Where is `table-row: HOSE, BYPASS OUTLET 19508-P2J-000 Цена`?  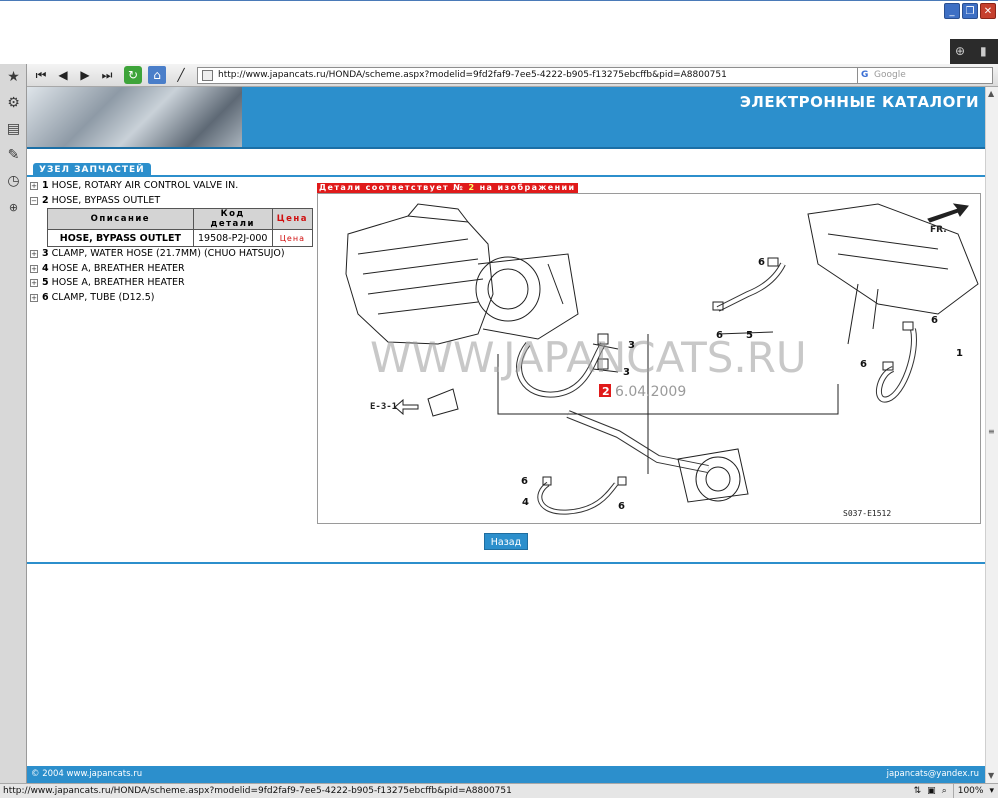 table-row: HOSE, BYPASS OUTLET 19508-P2J-000 Цена is located at coordinates (180, 238).